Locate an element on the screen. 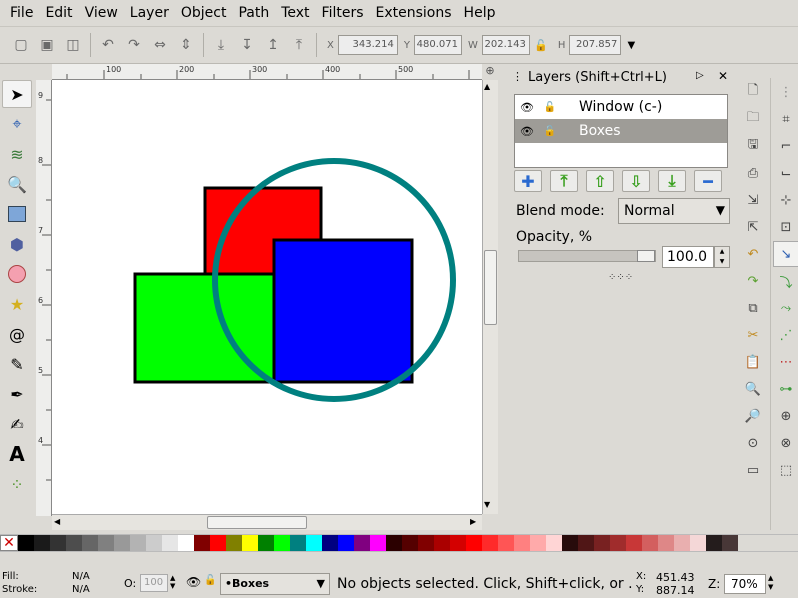  menu-view: View is located at coordinates (101, 13).